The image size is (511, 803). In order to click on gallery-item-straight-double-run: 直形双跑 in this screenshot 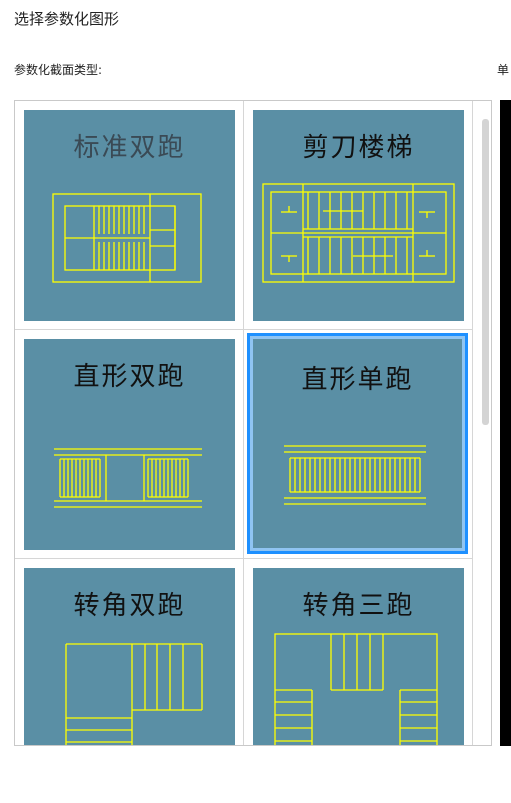, I will do `click(129, 444)`.